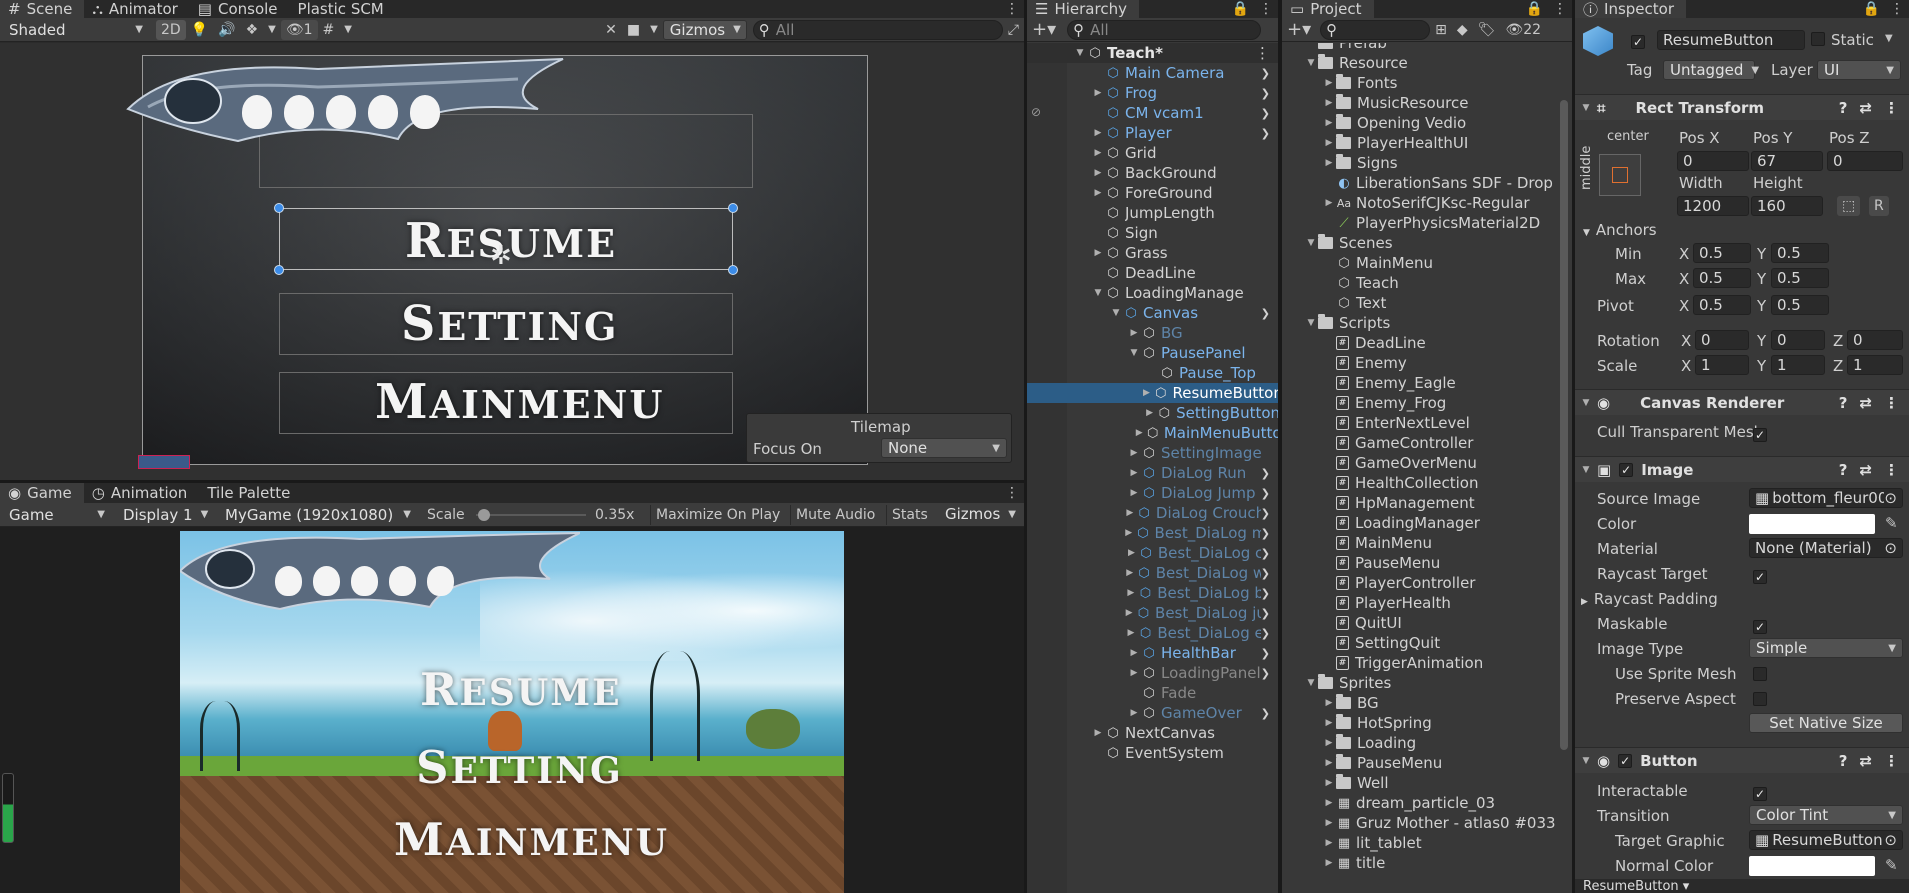 This screenshot has height=893, width=1909. What do you see at coordinates (980, 514) in the screenshot?
I see `game-gizmos-dropdown: Gizmos ▼` at bounding box center [980, 514].